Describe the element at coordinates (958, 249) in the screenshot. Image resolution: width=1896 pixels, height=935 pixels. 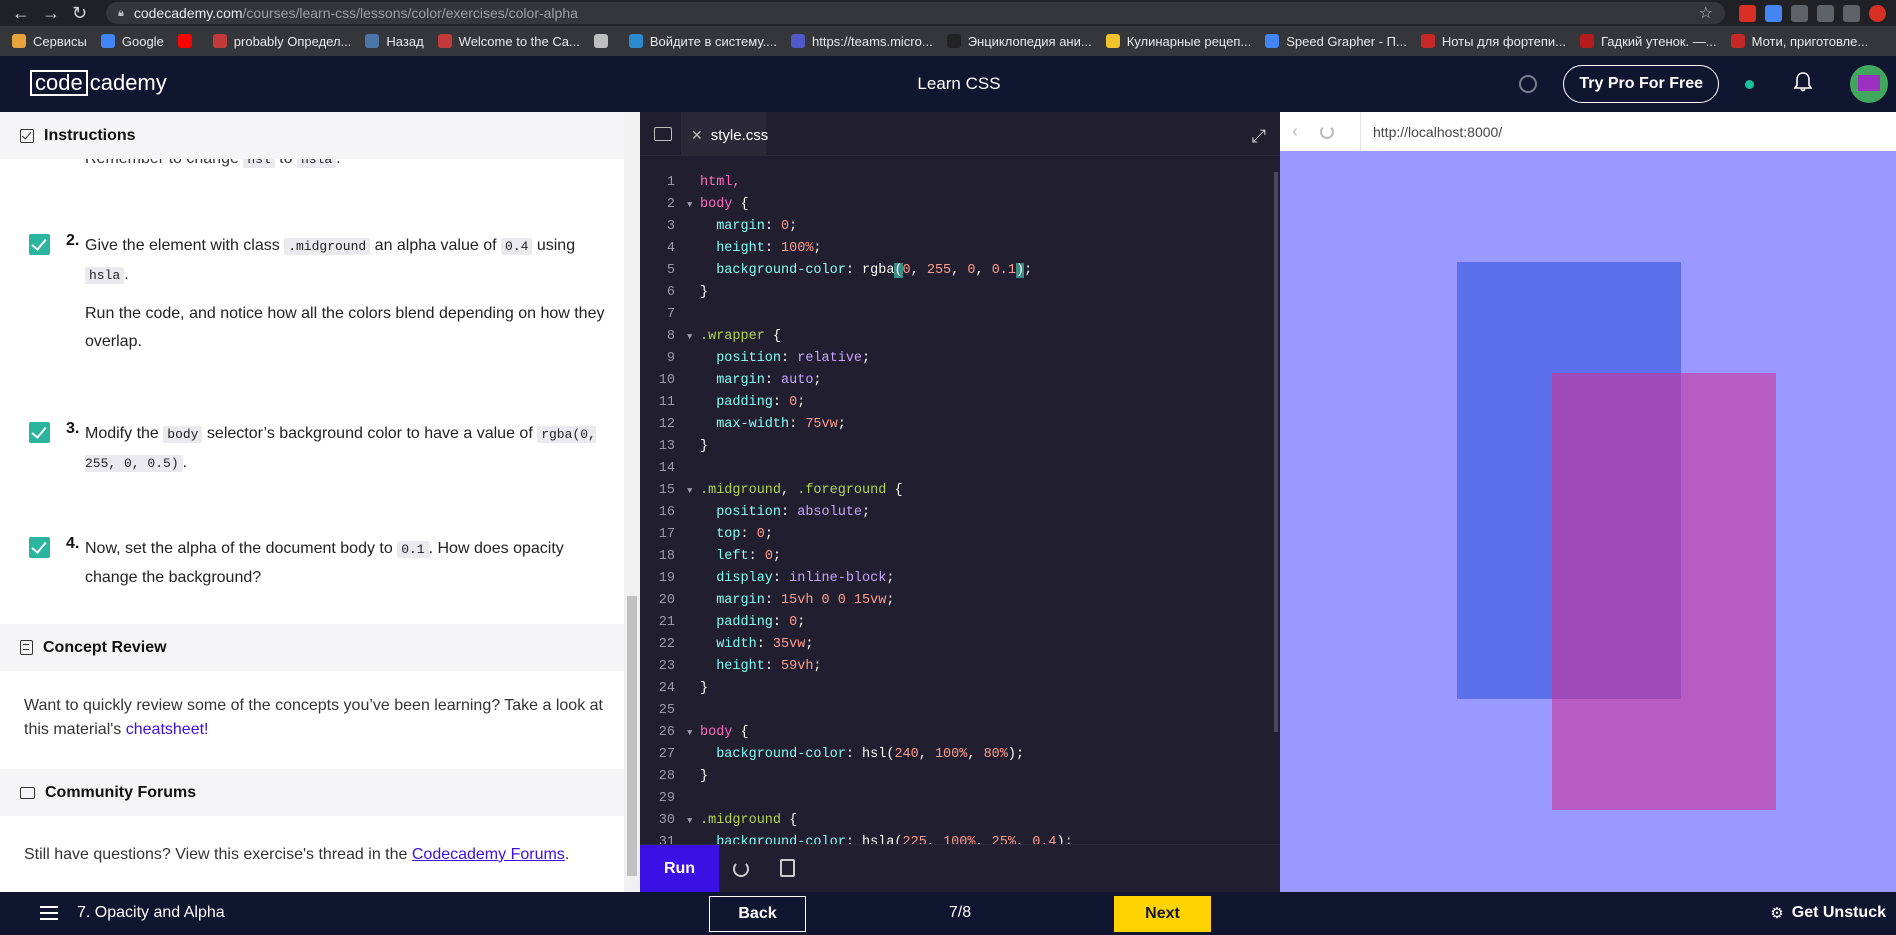
I see `code-line: 4 height: 100%;` at that location.